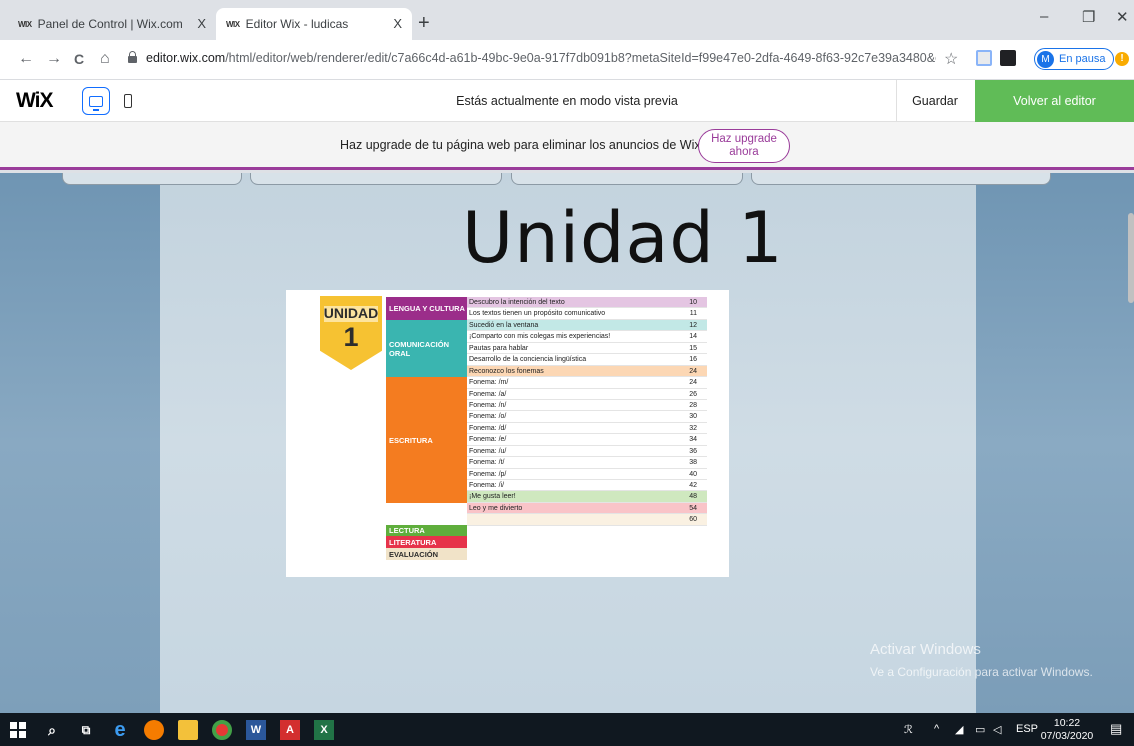 This screenshot has height=746, width=1134. I want to click on forward-arrow-icon: →, so click(54, 59).